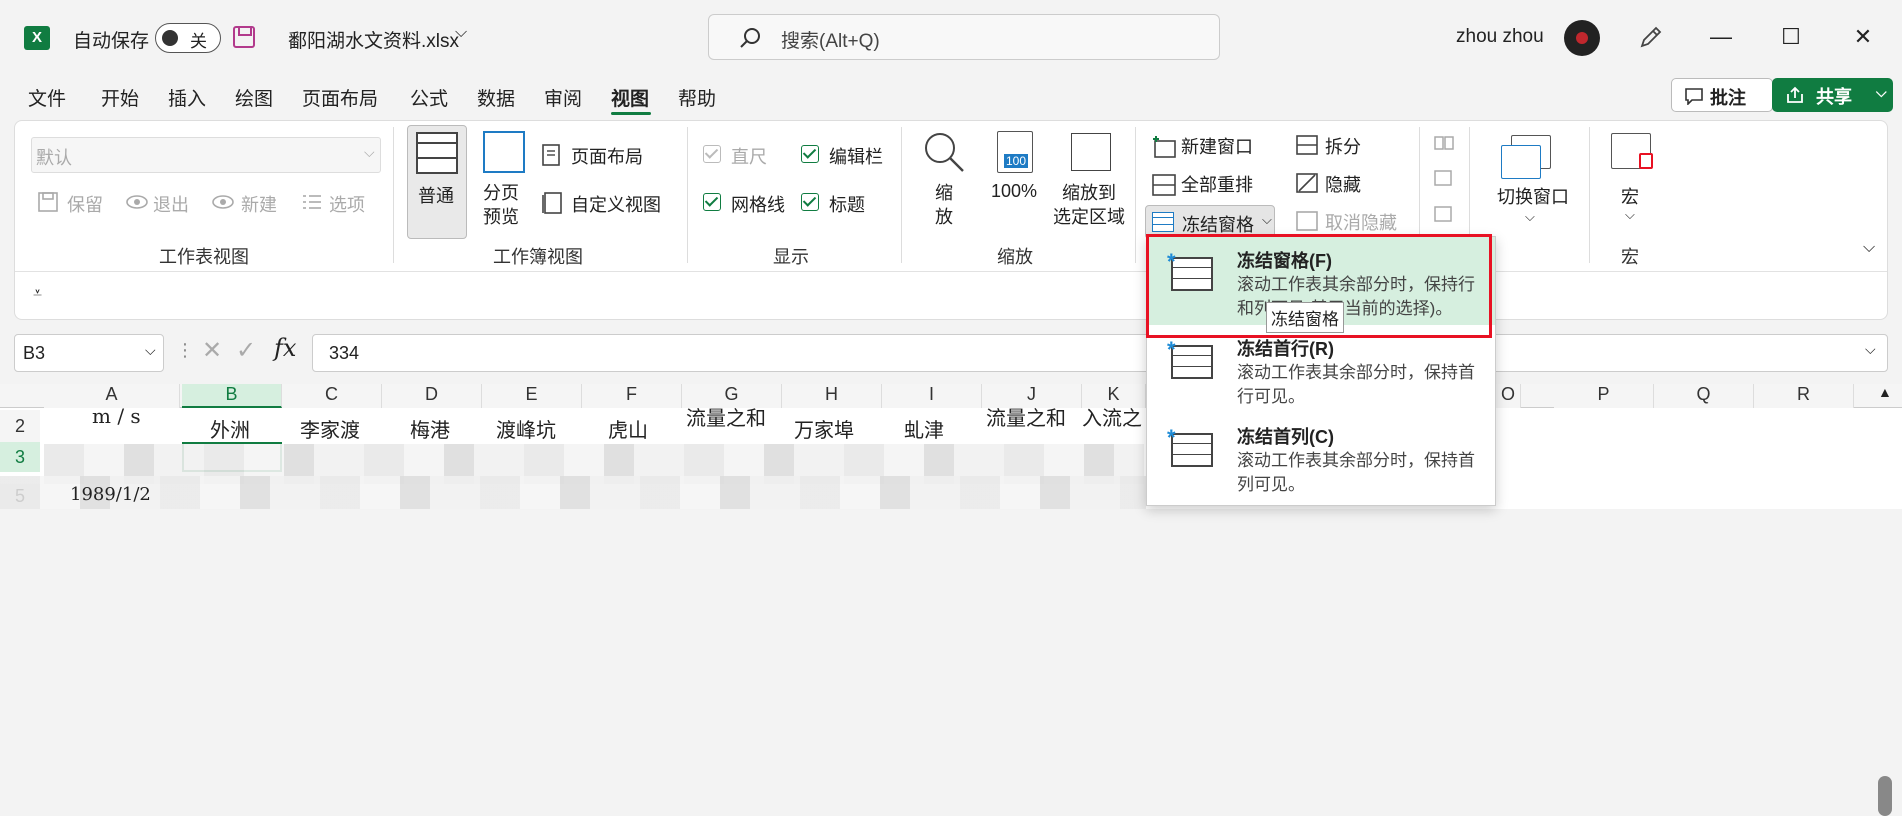  What do you see at coordinates (932, 396) in the screenshot?
I see `column-header-i: I` at bounding box center [932, 396].